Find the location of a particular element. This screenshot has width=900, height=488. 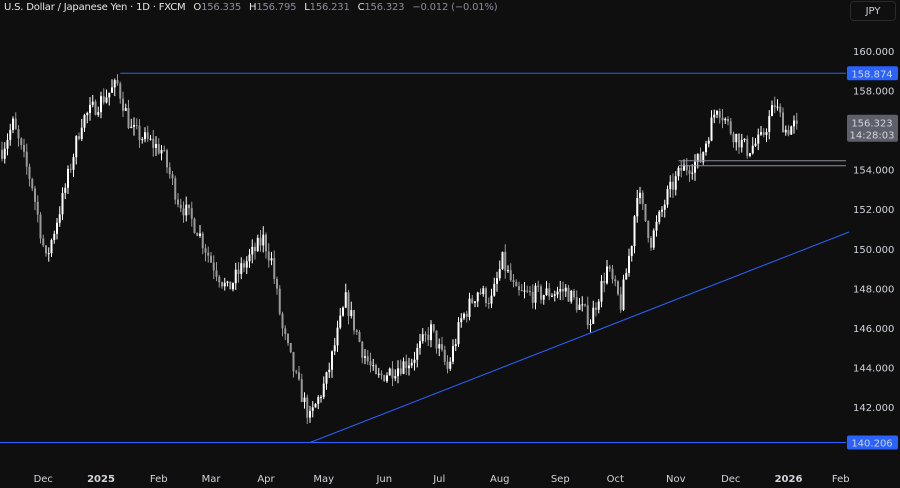

x-tick-label: May is located at coordinates (323, 479).